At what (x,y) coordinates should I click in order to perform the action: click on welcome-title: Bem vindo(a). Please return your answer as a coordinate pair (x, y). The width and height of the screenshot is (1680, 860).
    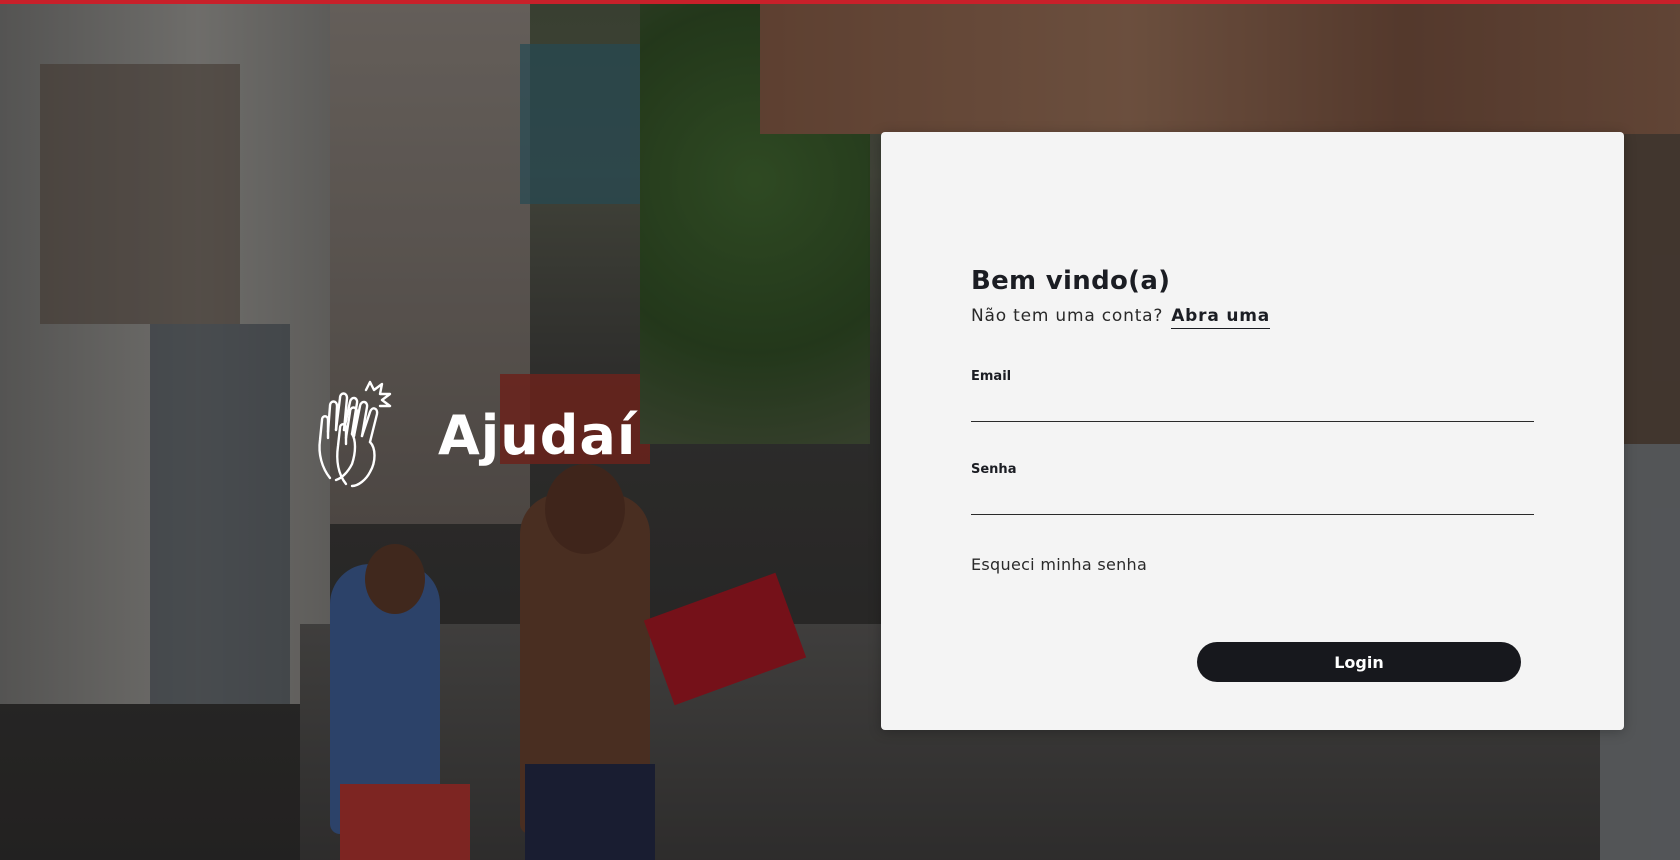
    Looking at the image, I should click on (1071, 281).